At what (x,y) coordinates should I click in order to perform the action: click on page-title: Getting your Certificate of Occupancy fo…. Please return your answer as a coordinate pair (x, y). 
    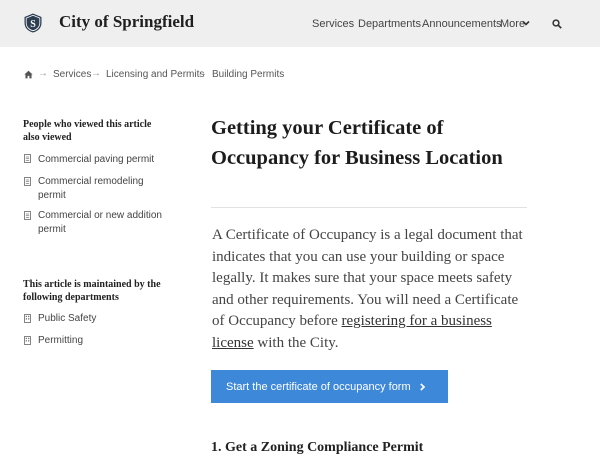
    Looking at the image, I should click on (357, 143).